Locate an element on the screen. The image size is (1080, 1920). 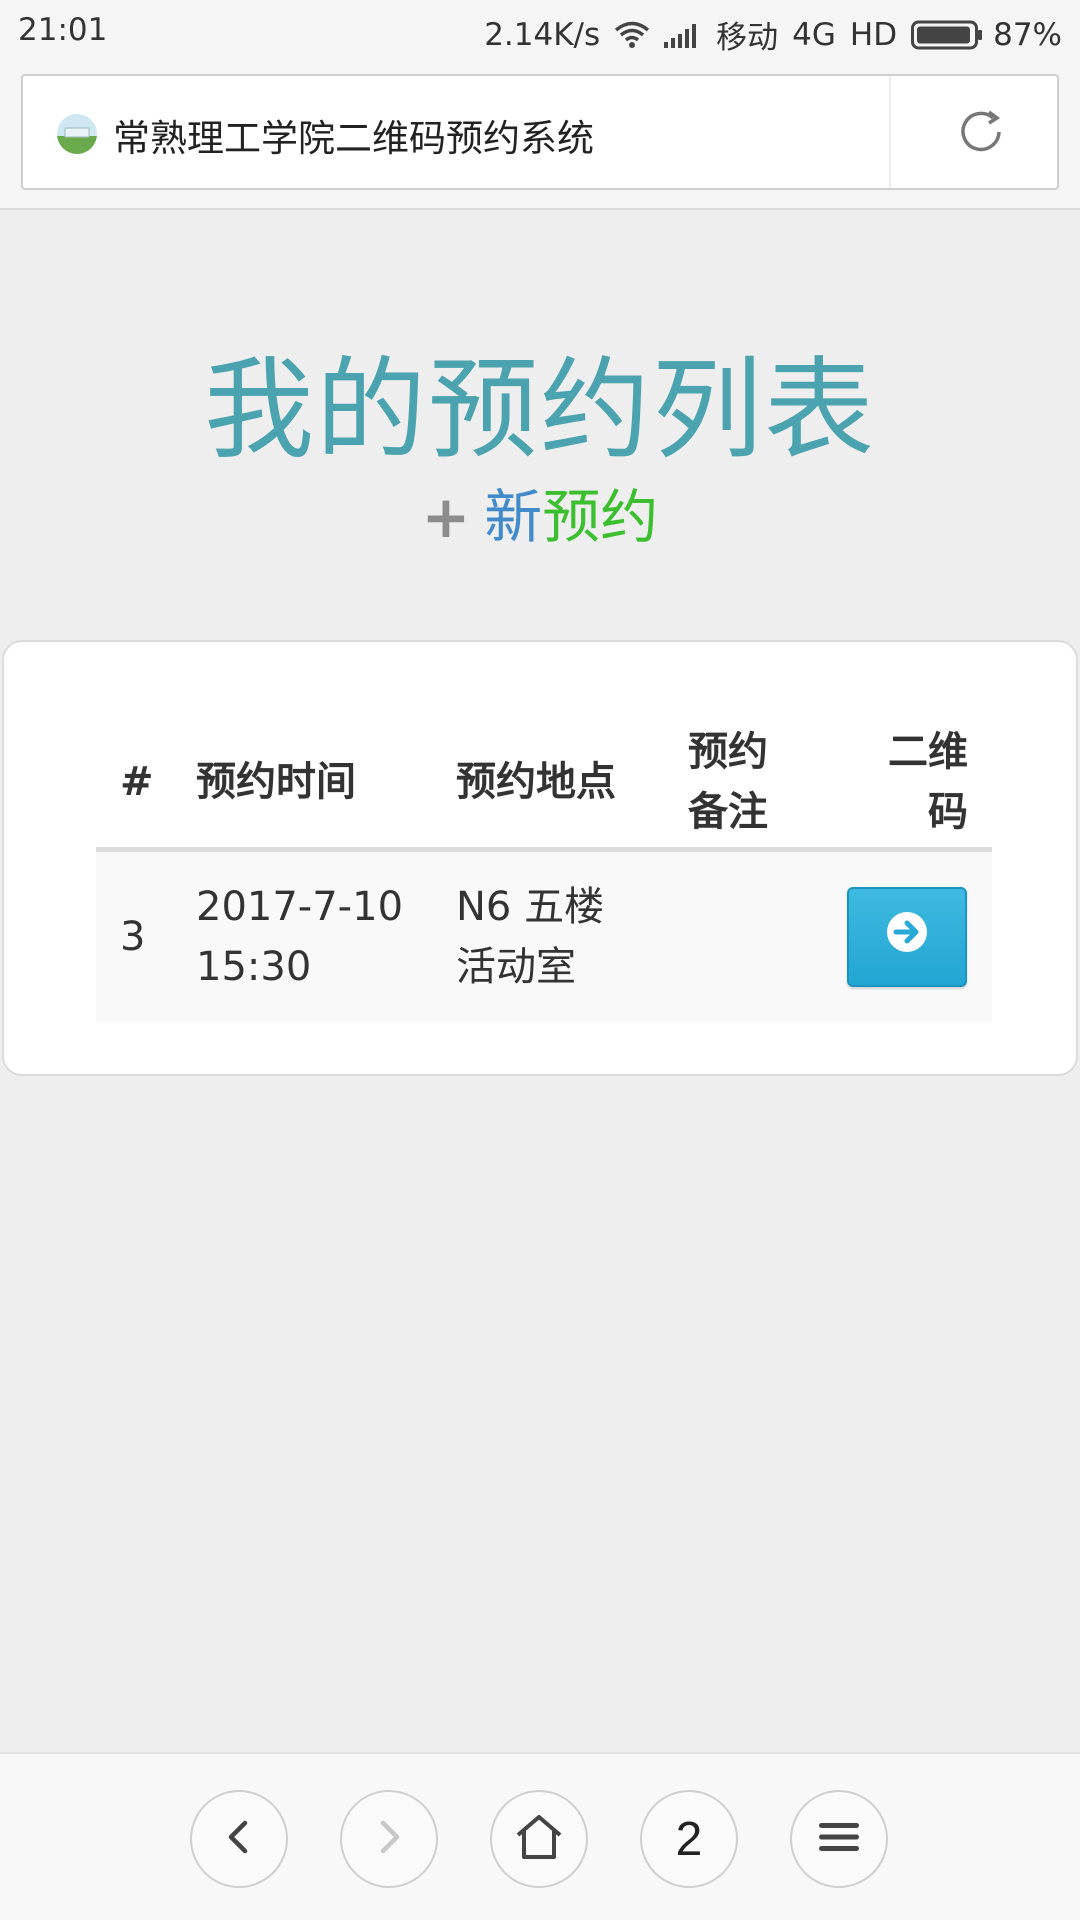
back-button is located at coordinates (239, 1839).